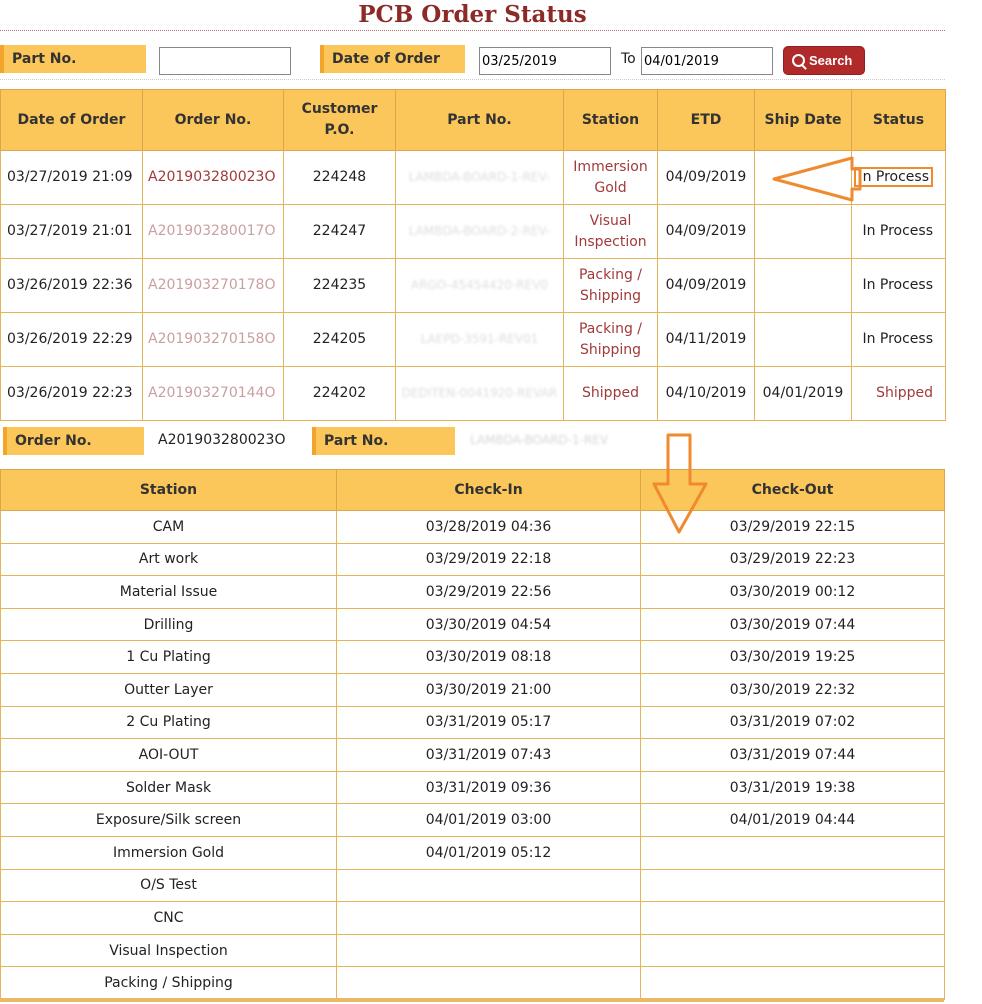  I want to click on check-in: 03/30/2019 04:54, so click(488, 624).